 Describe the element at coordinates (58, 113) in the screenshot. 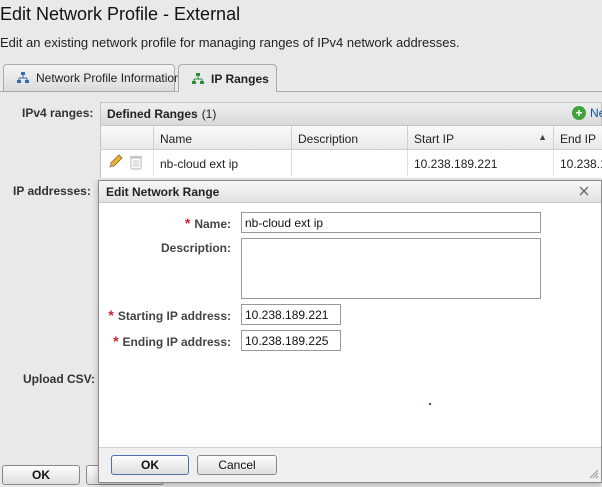

I see `ipv4-ranges-label: IPv4 ranges:` at that location.